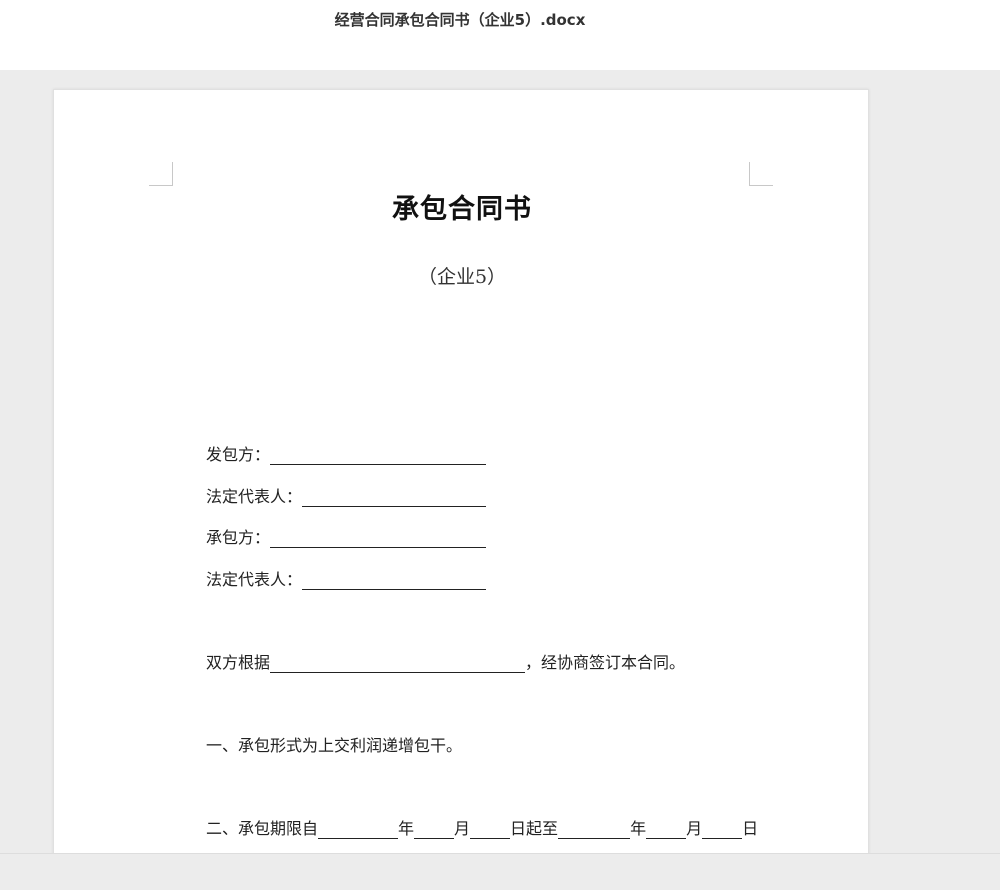  Describe the element at coordinates (462, 277) in the screenshot. I see `document-subtitle: （企业5）` at that location.